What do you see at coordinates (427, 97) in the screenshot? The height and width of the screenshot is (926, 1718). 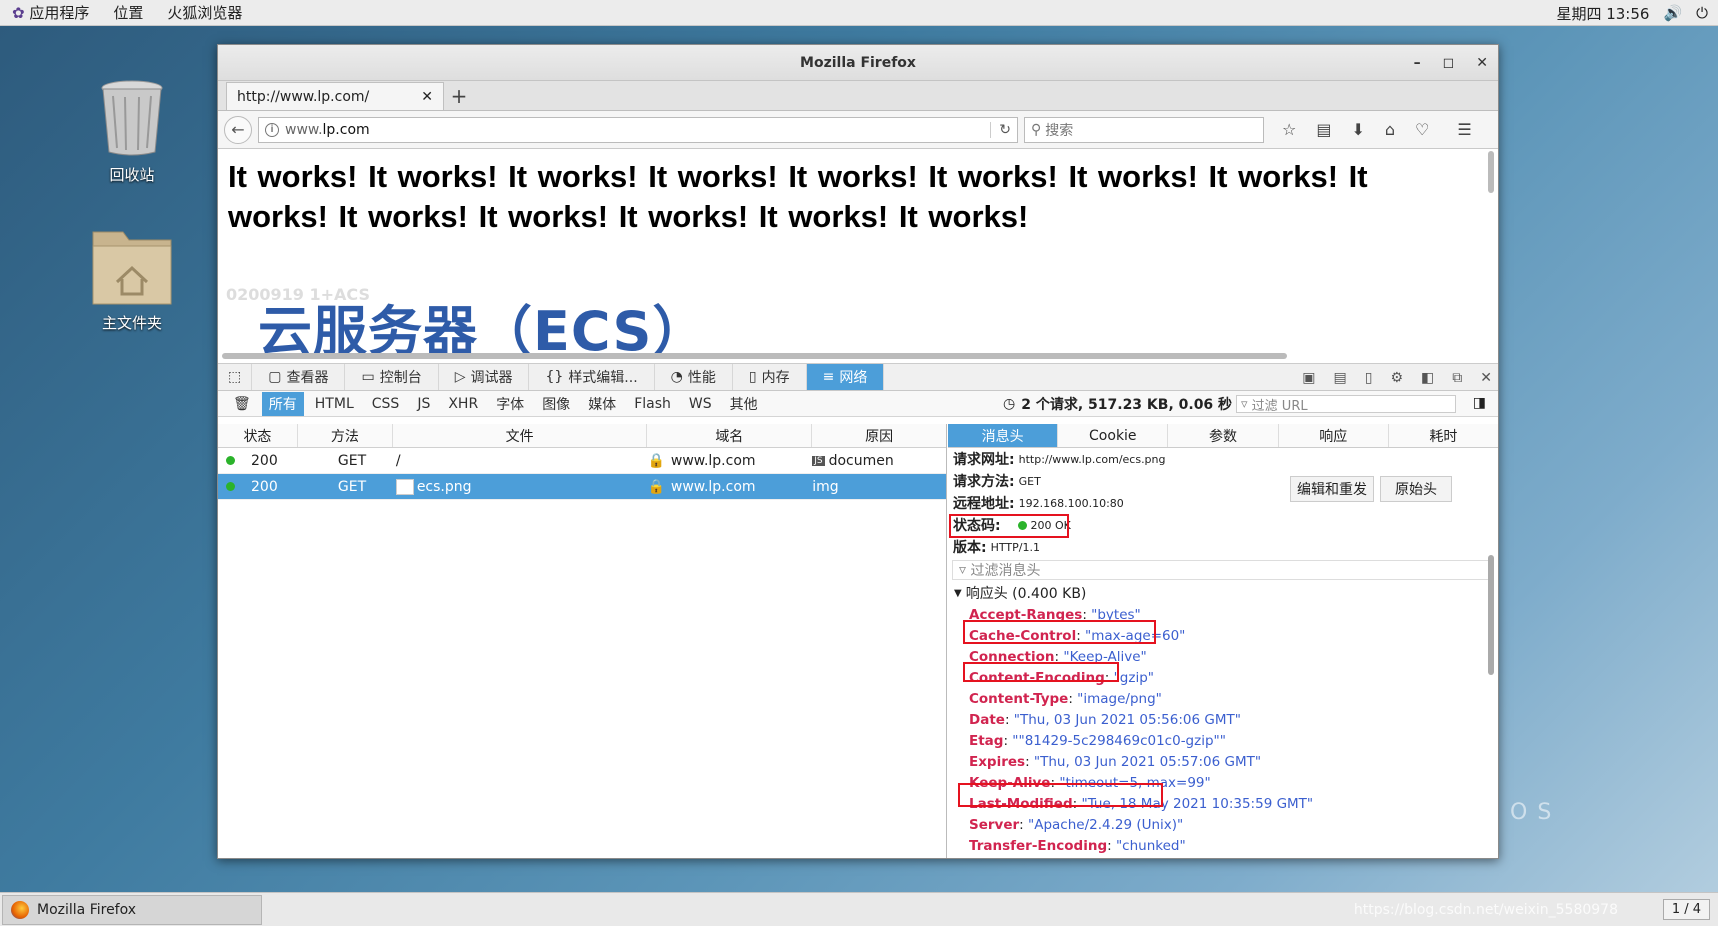 I see `tab-close-icon: ✕` at bounding box center [427, 97].